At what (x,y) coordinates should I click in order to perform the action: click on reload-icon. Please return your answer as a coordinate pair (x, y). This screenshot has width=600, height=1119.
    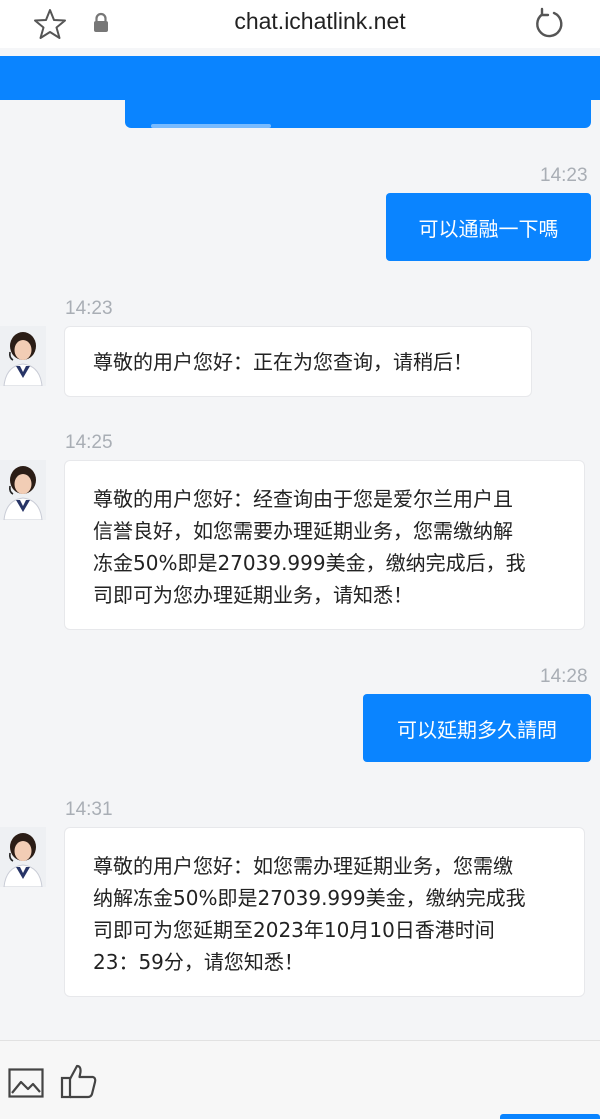
    Looking at the image, I should click on (549, 23).